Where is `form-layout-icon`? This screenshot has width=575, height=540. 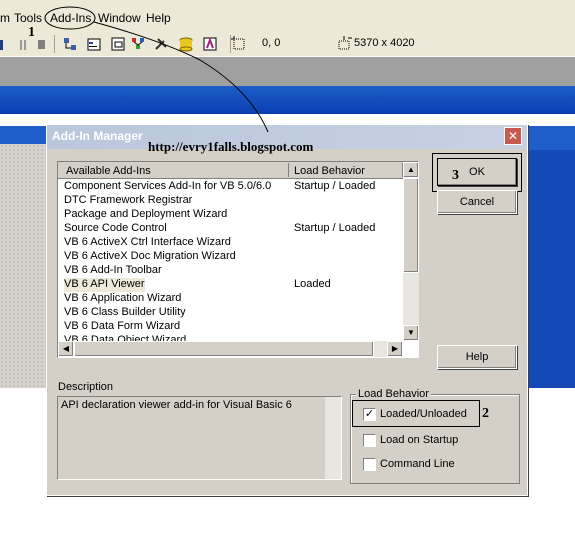
form-layout-icon is located at coordinates (118, 44).